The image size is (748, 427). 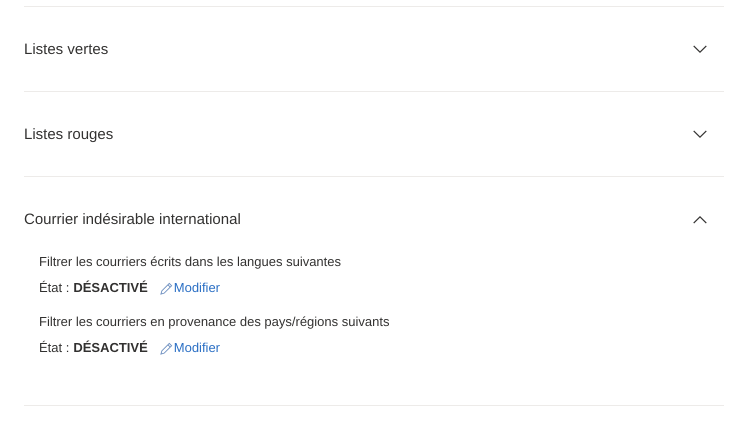 What do you see at coordinates (132, 219) in the screenshot?
I see `section-title: Courrier indésirable international` at bounding box center [132, 219].